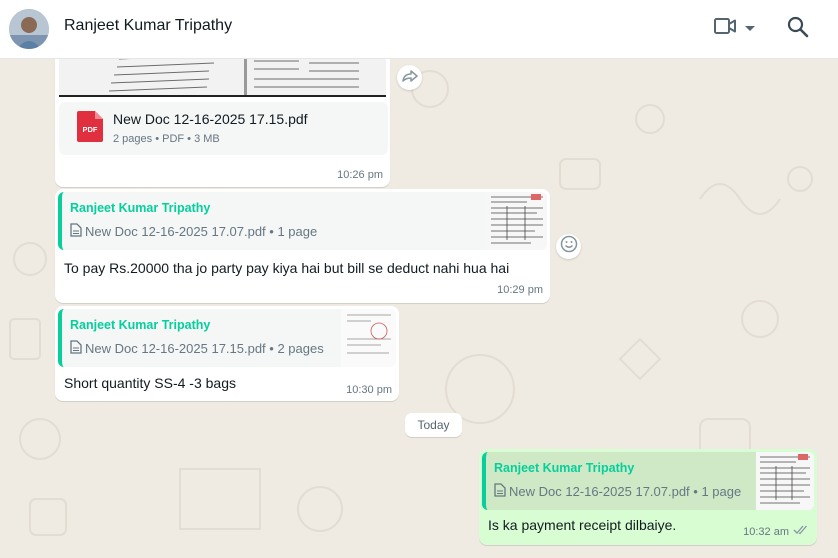  I want to click on contact-name: Ranjeet Kumar Tripathy, so click(148, 26).